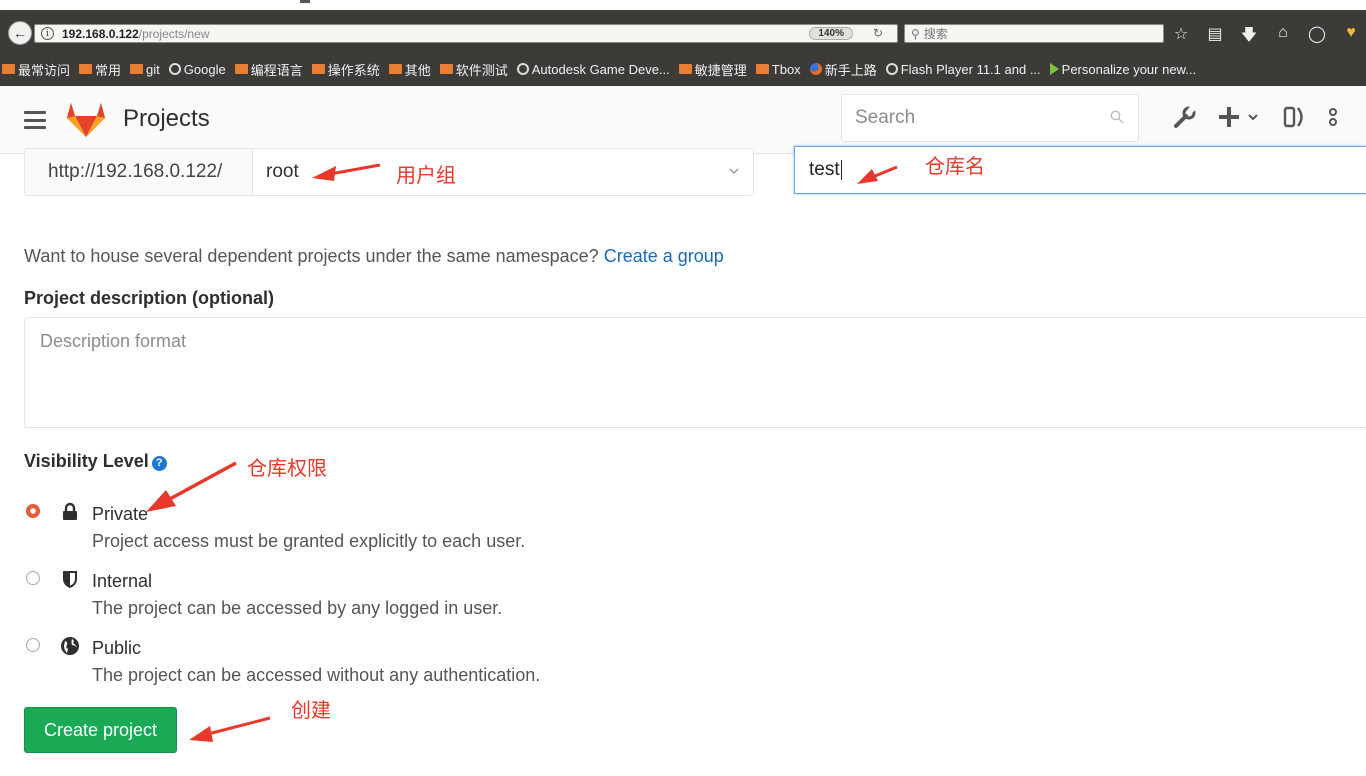 The width and height of the screenshot is (1366, 776). I want to click on public-radio, so click(33, 645).